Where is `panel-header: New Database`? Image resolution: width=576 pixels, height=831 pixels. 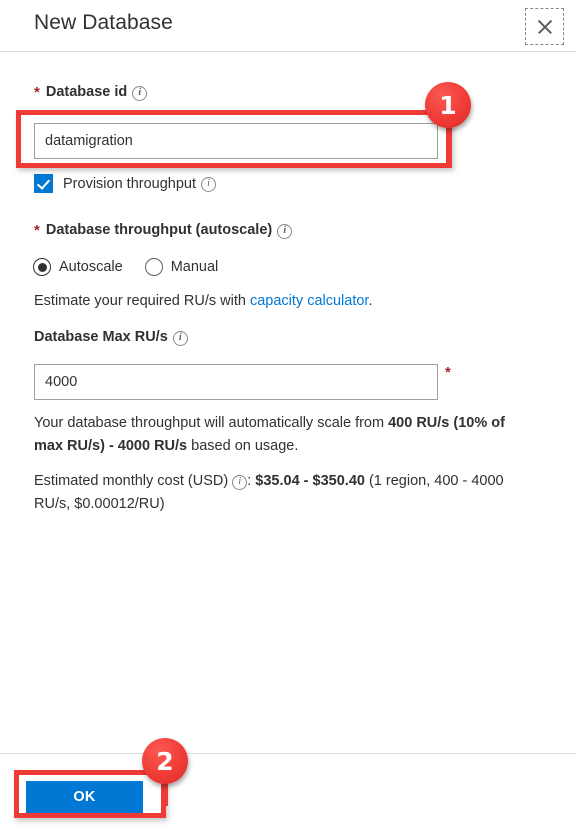
panel-header: New Database is located at coordinates (288, 26).